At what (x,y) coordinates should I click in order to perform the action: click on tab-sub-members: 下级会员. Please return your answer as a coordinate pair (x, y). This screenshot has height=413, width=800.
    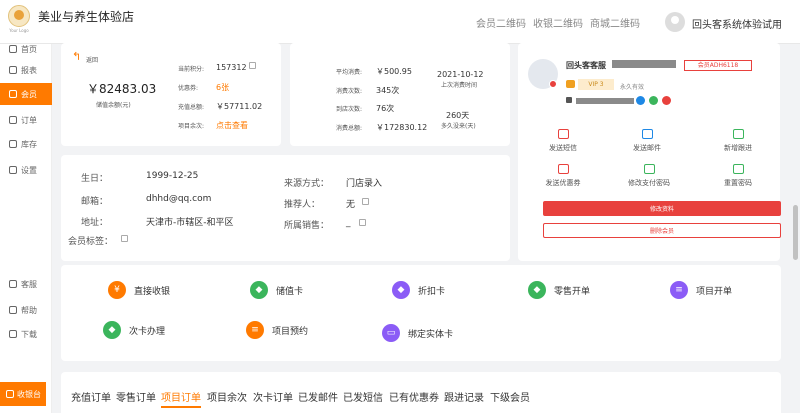
    Looking at the image, I should click on (510, 396).